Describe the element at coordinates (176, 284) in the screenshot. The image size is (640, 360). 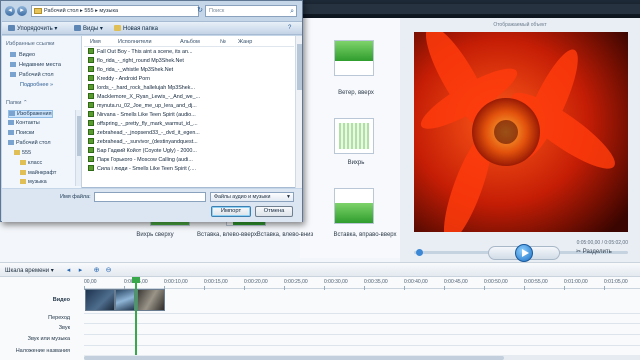
I see `tick-label: 0:00:10,00` at that location.